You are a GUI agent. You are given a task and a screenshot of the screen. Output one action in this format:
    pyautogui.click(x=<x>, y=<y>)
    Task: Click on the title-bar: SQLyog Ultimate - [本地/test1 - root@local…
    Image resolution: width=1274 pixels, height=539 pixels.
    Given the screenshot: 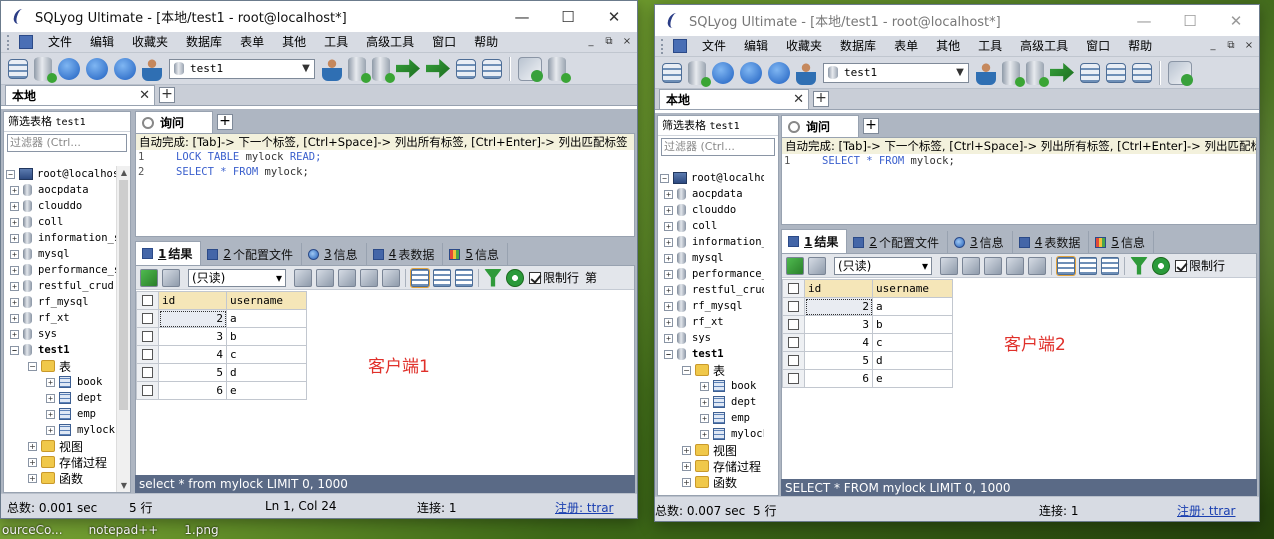 What is the action you would take?
    pyautogui.click(x=957, y=20)
    